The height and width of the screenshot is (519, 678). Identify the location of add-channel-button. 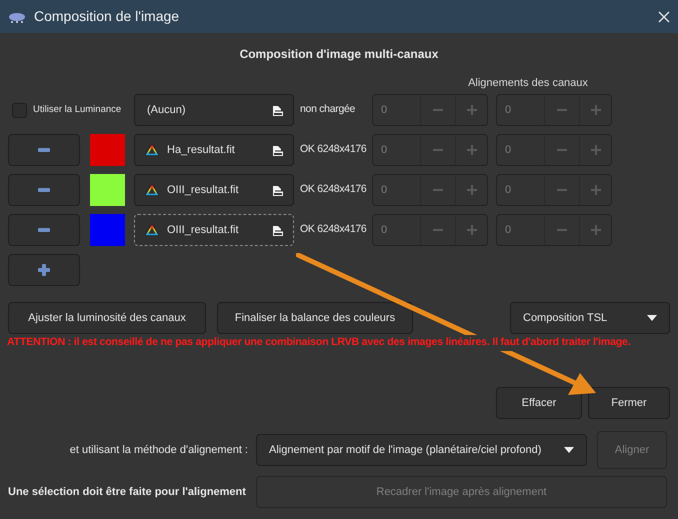
(44, 270).